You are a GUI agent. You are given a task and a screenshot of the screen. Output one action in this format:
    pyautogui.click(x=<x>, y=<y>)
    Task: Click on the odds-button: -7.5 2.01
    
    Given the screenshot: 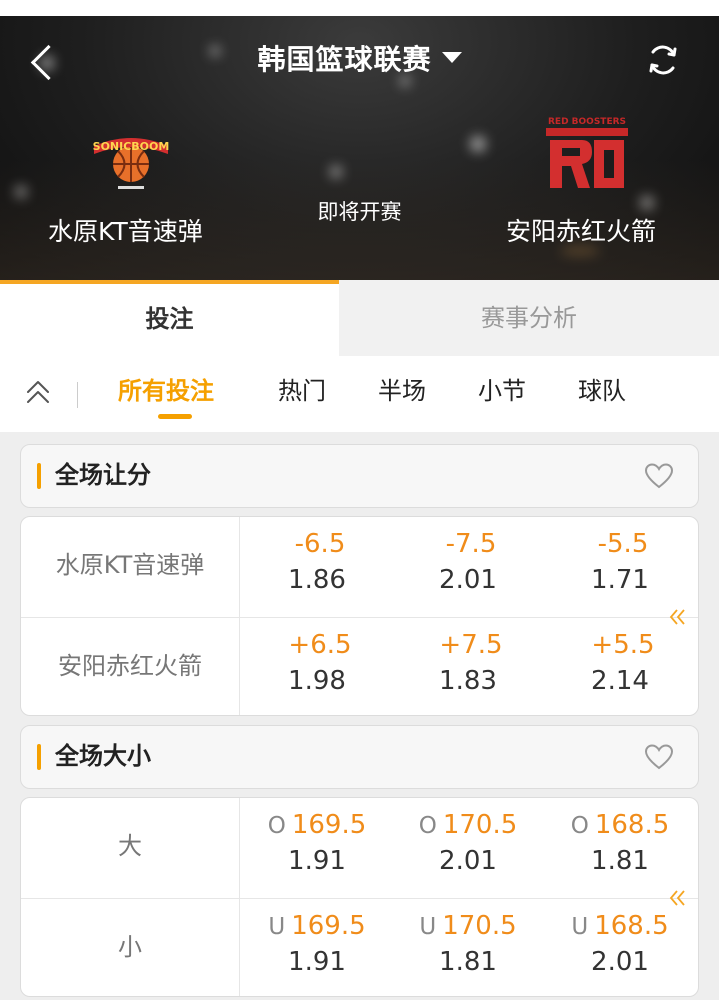 What is the action you would take?
    pyautogui.click(x=468, y=567)
    